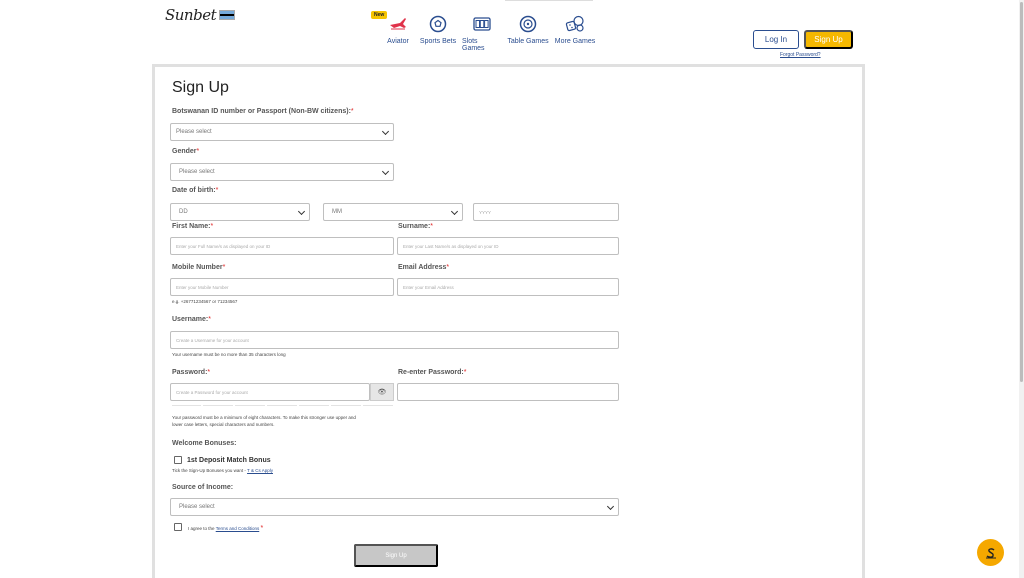 This screenshot has width=1024, height=578. What do you see at coordinates (178, 460) in the screenshot?
I see `bonus-checkbox` at bounding box center [178, 460].